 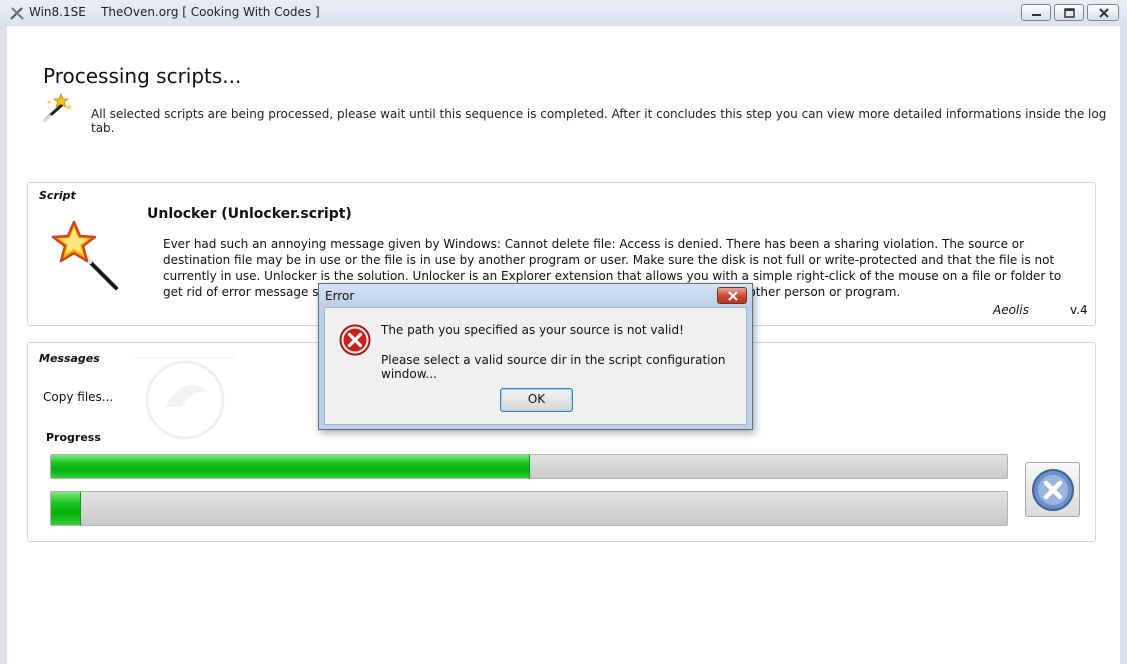 I want to click on dialog-title: Error, so click(x=340, y=296).